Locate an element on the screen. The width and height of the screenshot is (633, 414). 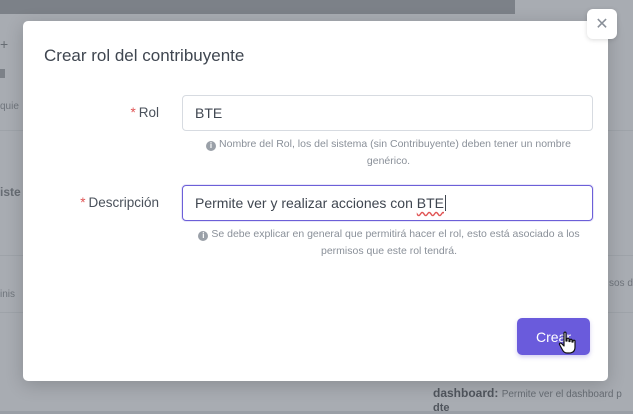
close-modal-button: ✕ is located at coordinates (602, 24).